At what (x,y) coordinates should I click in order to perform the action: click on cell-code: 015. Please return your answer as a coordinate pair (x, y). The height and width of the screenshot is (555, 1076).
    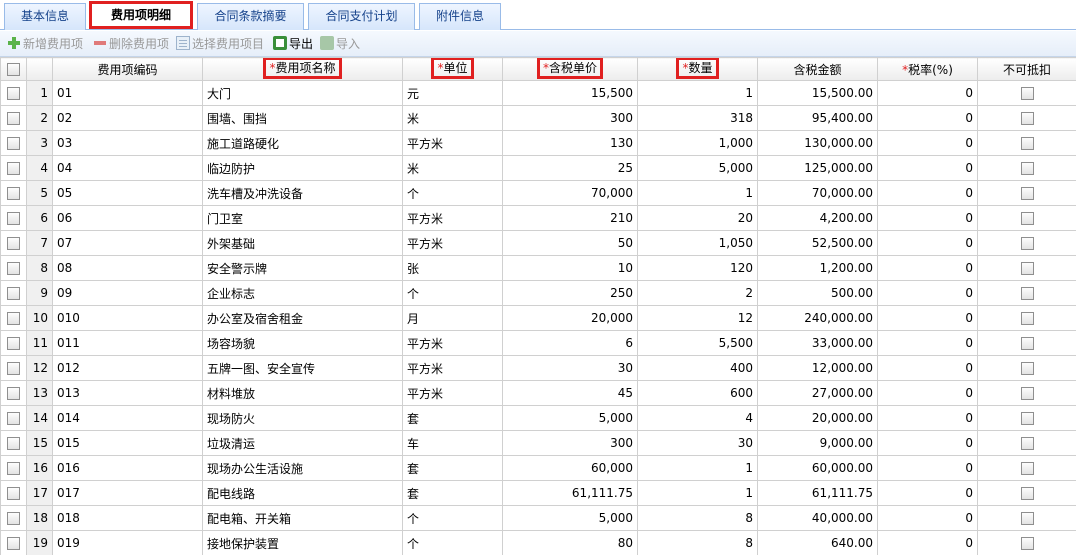
    Looking at the image, I should click on (127, 443).